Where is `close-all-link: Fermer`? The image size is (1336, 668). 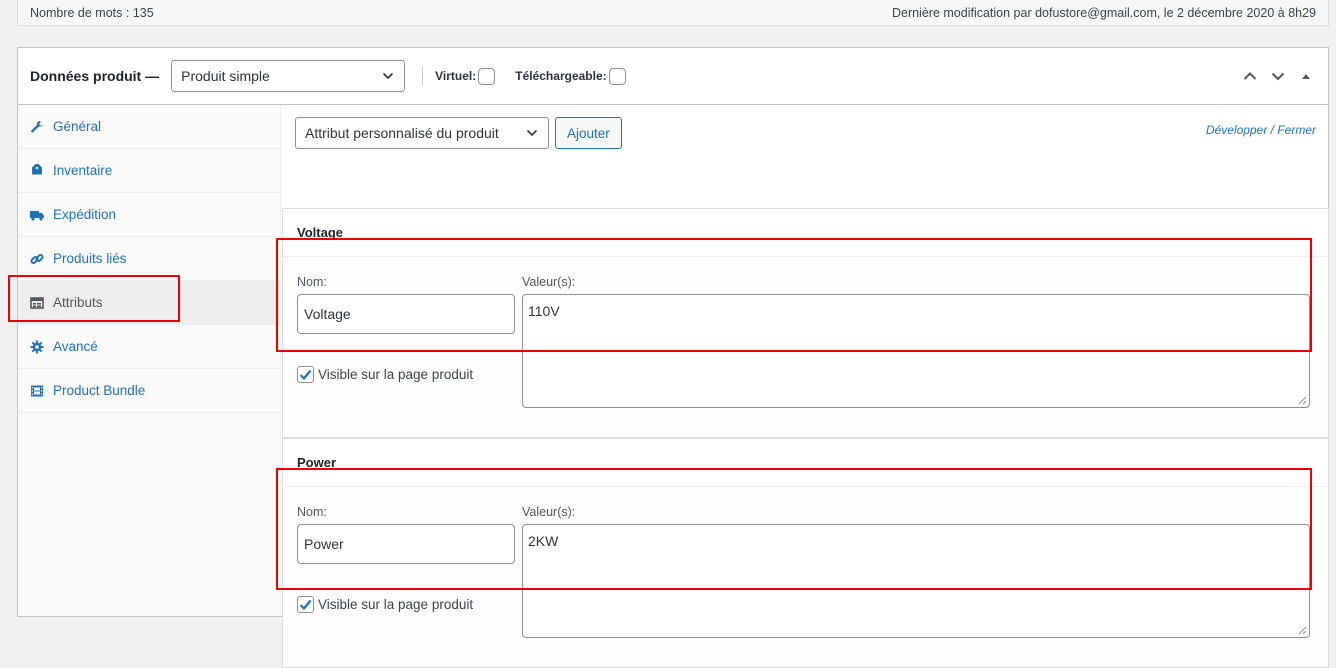 close-all-link: Fermer is located at coordinates (1296, 130).